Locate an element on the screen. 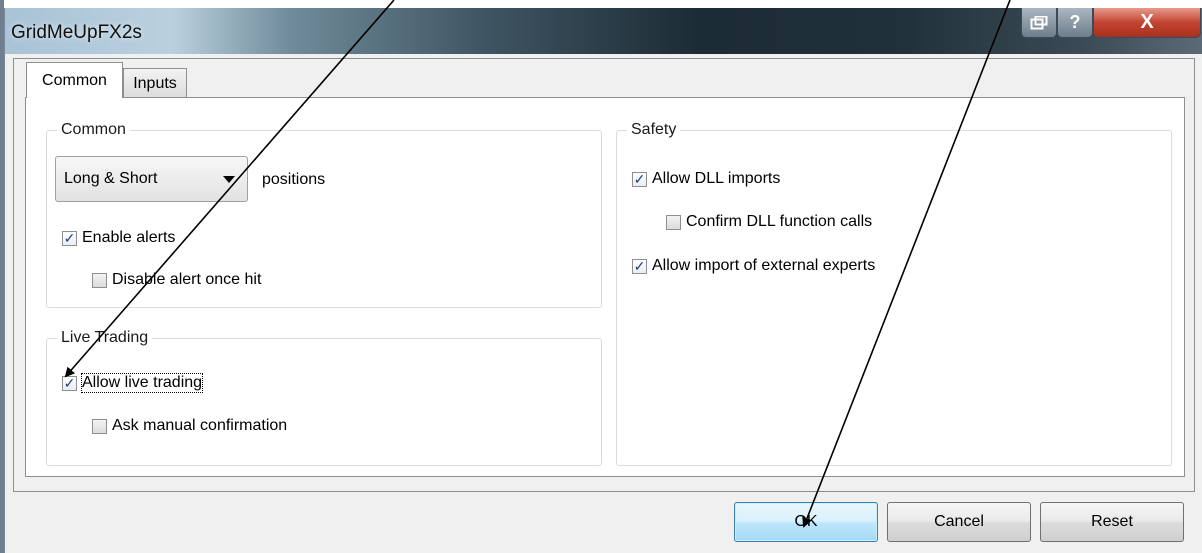 Image resolution: width=1202 pixels, height=553 pixels. ask-manual-confirmation-label: Ask manual confirmation is located at coordinates (200, 425).